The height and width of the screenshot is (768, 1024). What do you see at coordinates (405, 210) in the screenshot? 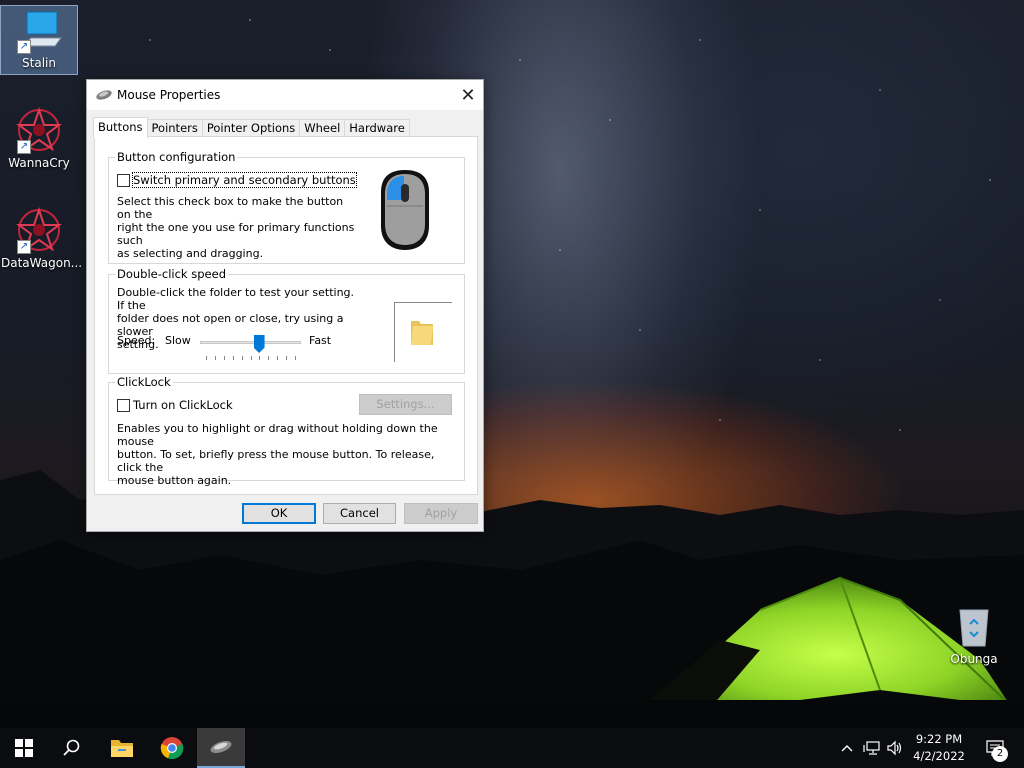
I see `mouse-illustration-icon` at bounding box center [405, 210].